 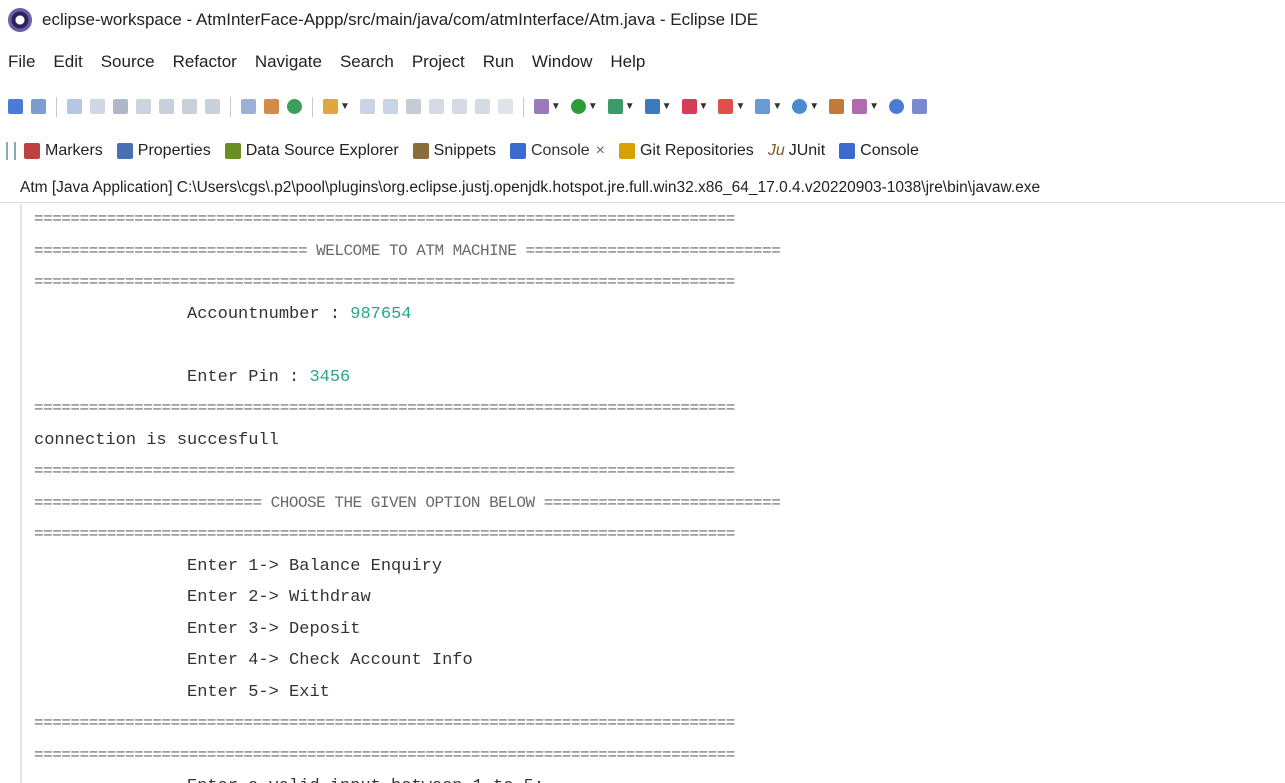 I want to click on console-prompt: Enter a valid input between 1 to 5:, so click(x=653, y=777).